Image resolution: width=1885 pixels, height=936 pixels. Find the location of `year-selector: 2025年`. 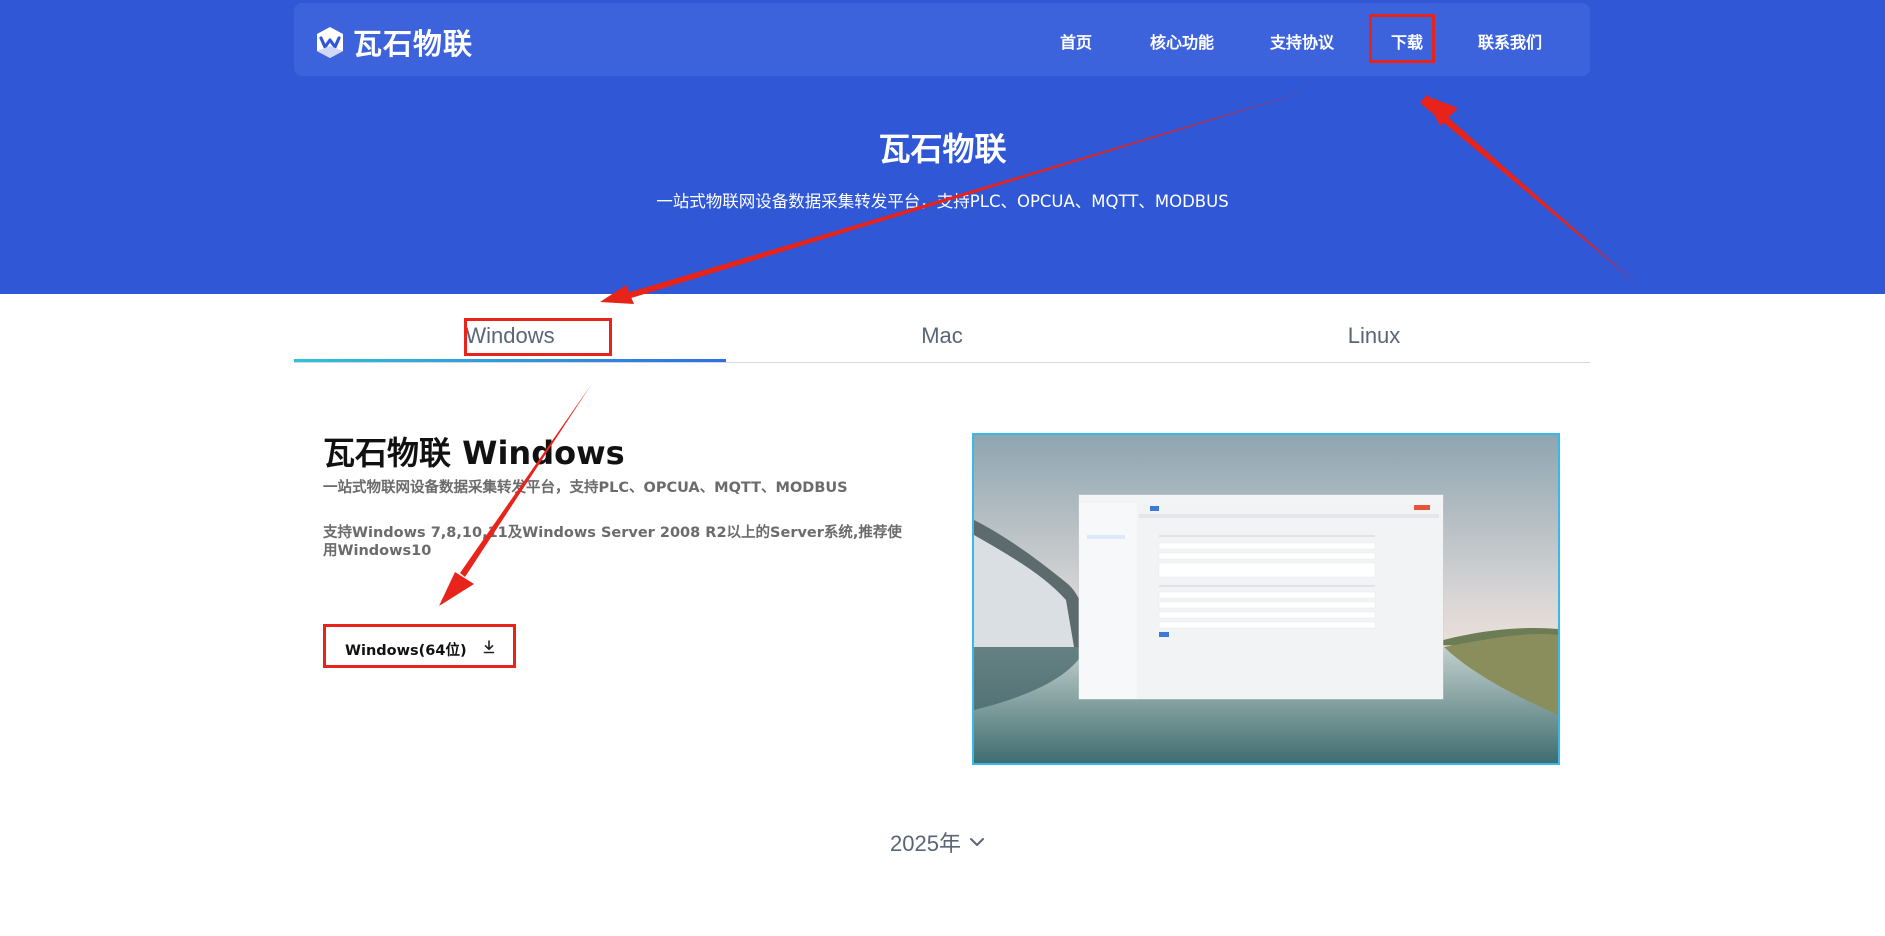

year-selector: 2025年 is located at coordinates (937, 842).